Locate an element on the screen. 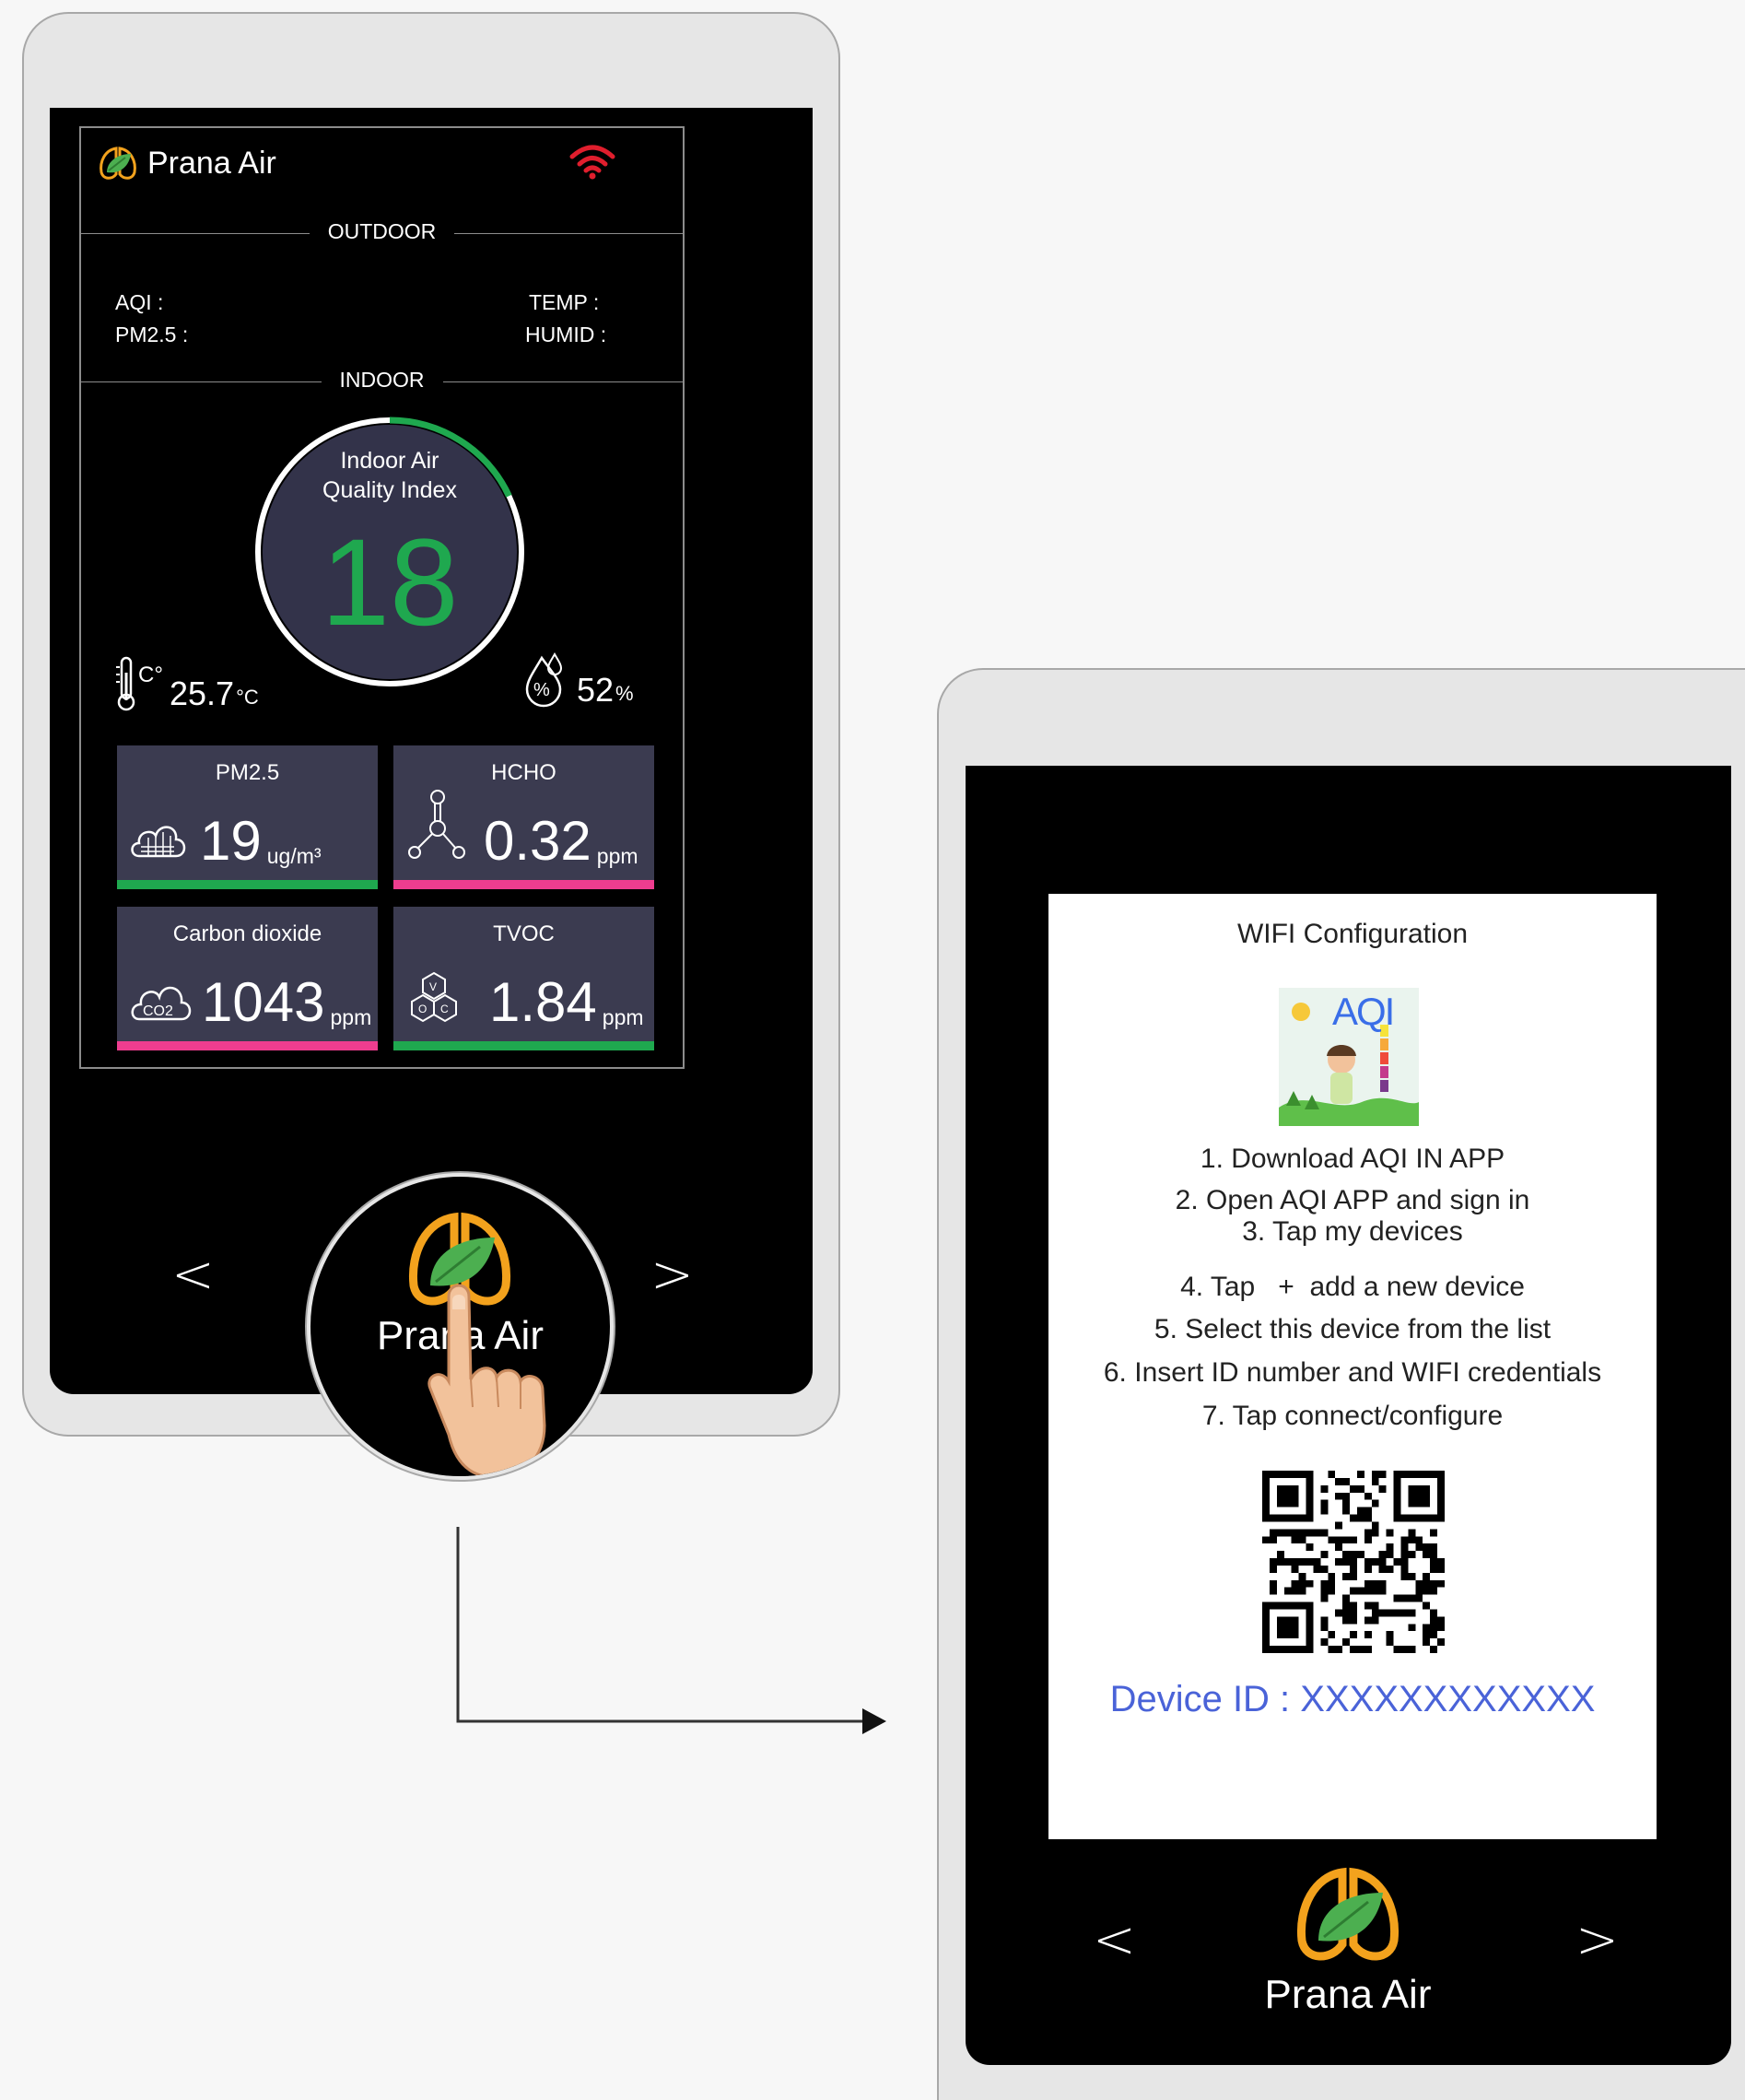  tile-tvoc-reading: 1.84 ppm is located at coordinates (566, 1002).